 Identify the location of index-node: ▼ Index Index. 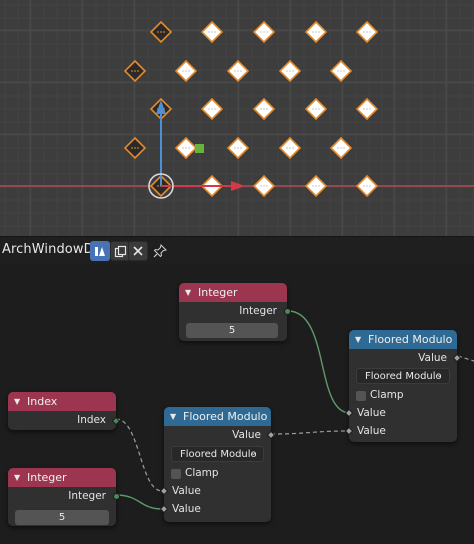
(64, 411).